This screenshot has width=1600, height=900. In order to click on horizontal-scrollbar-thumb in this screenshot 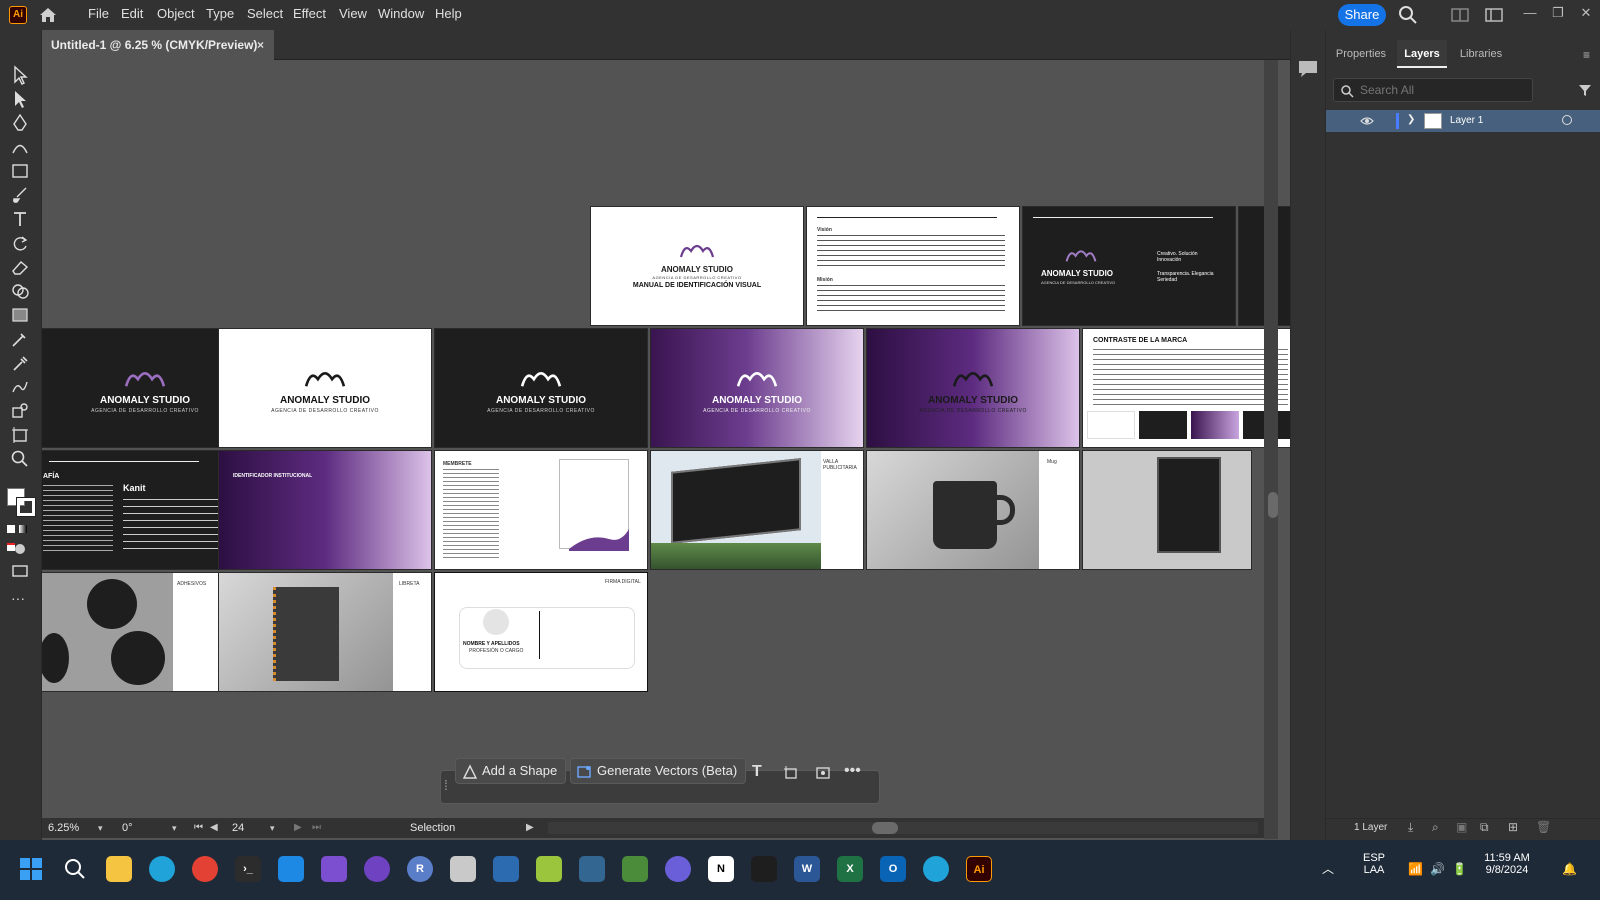, I will do `click(885, 828)`.